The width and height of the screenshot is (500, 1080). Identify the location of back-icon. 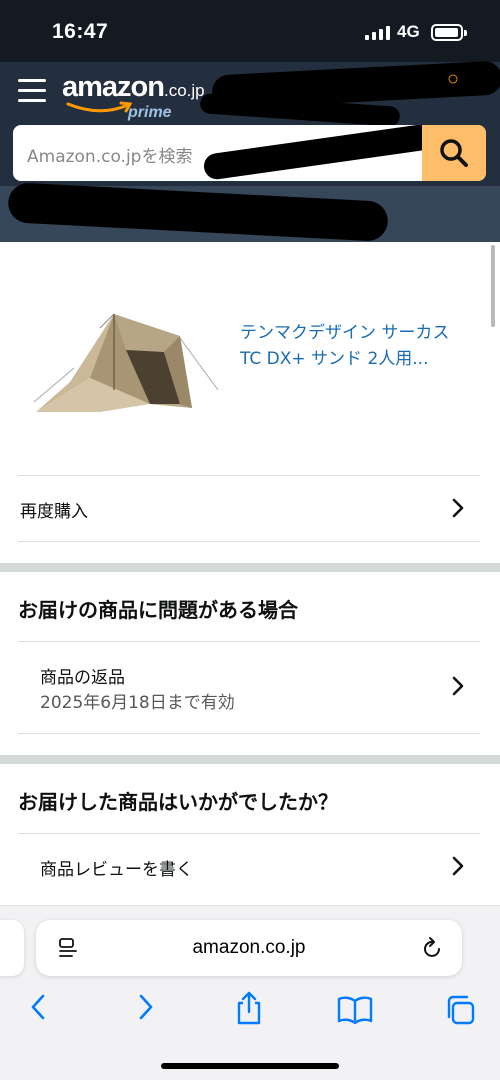
(38, 1007).